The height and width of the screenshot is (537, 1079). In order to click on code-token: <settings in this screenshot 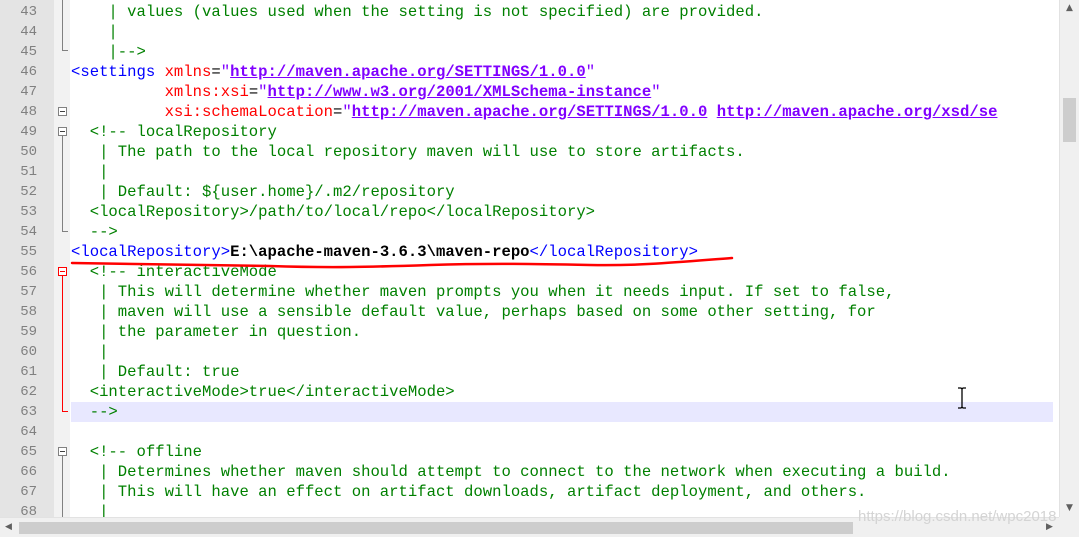, I will do `click(118, 72)`.